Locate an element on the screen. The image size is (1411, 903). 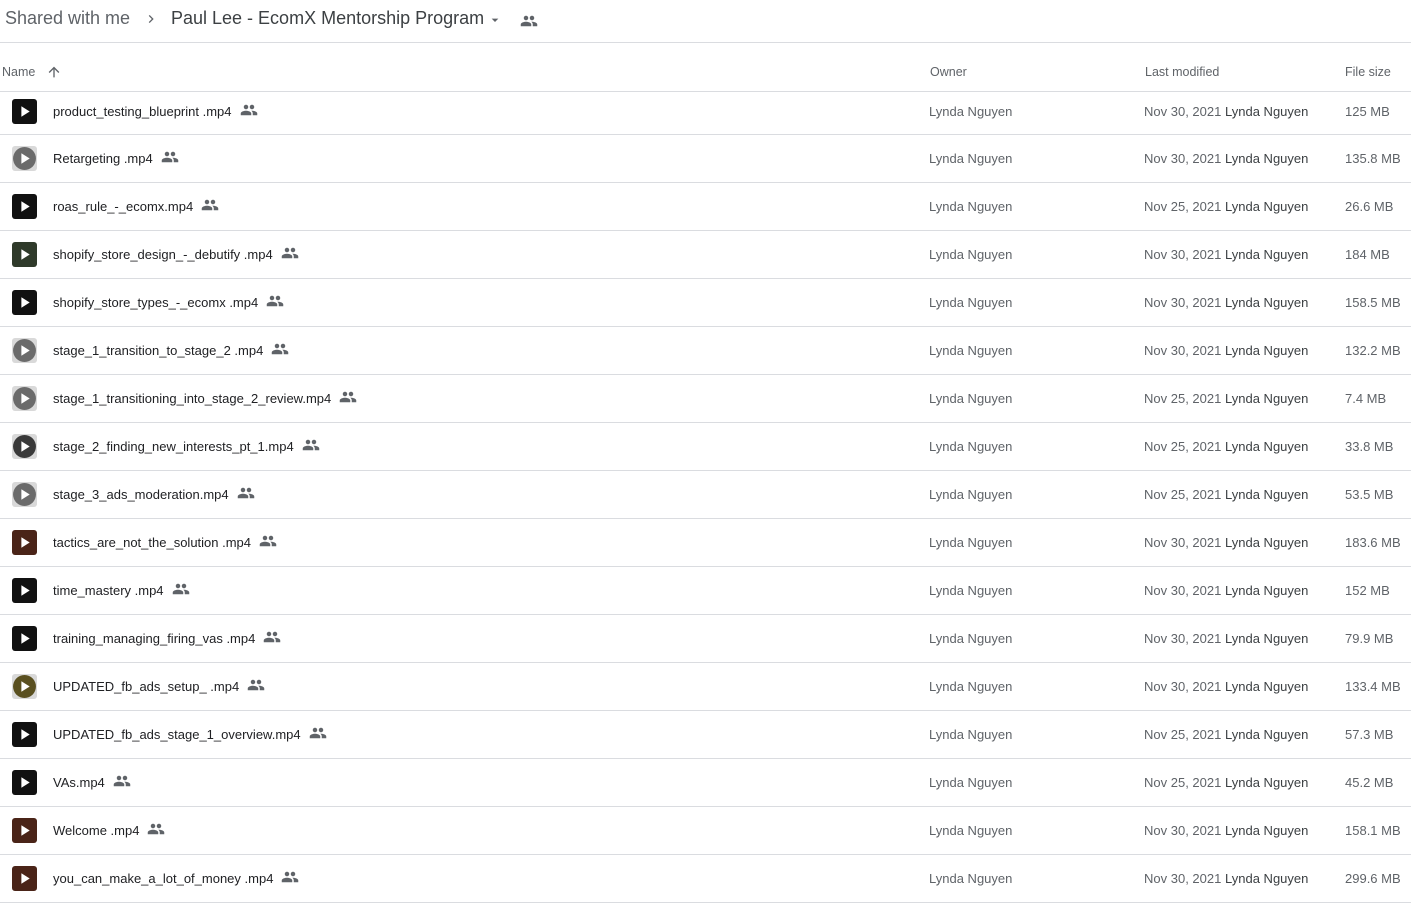
file-size: 26.6 MB is located at coordinates (1369, 206).